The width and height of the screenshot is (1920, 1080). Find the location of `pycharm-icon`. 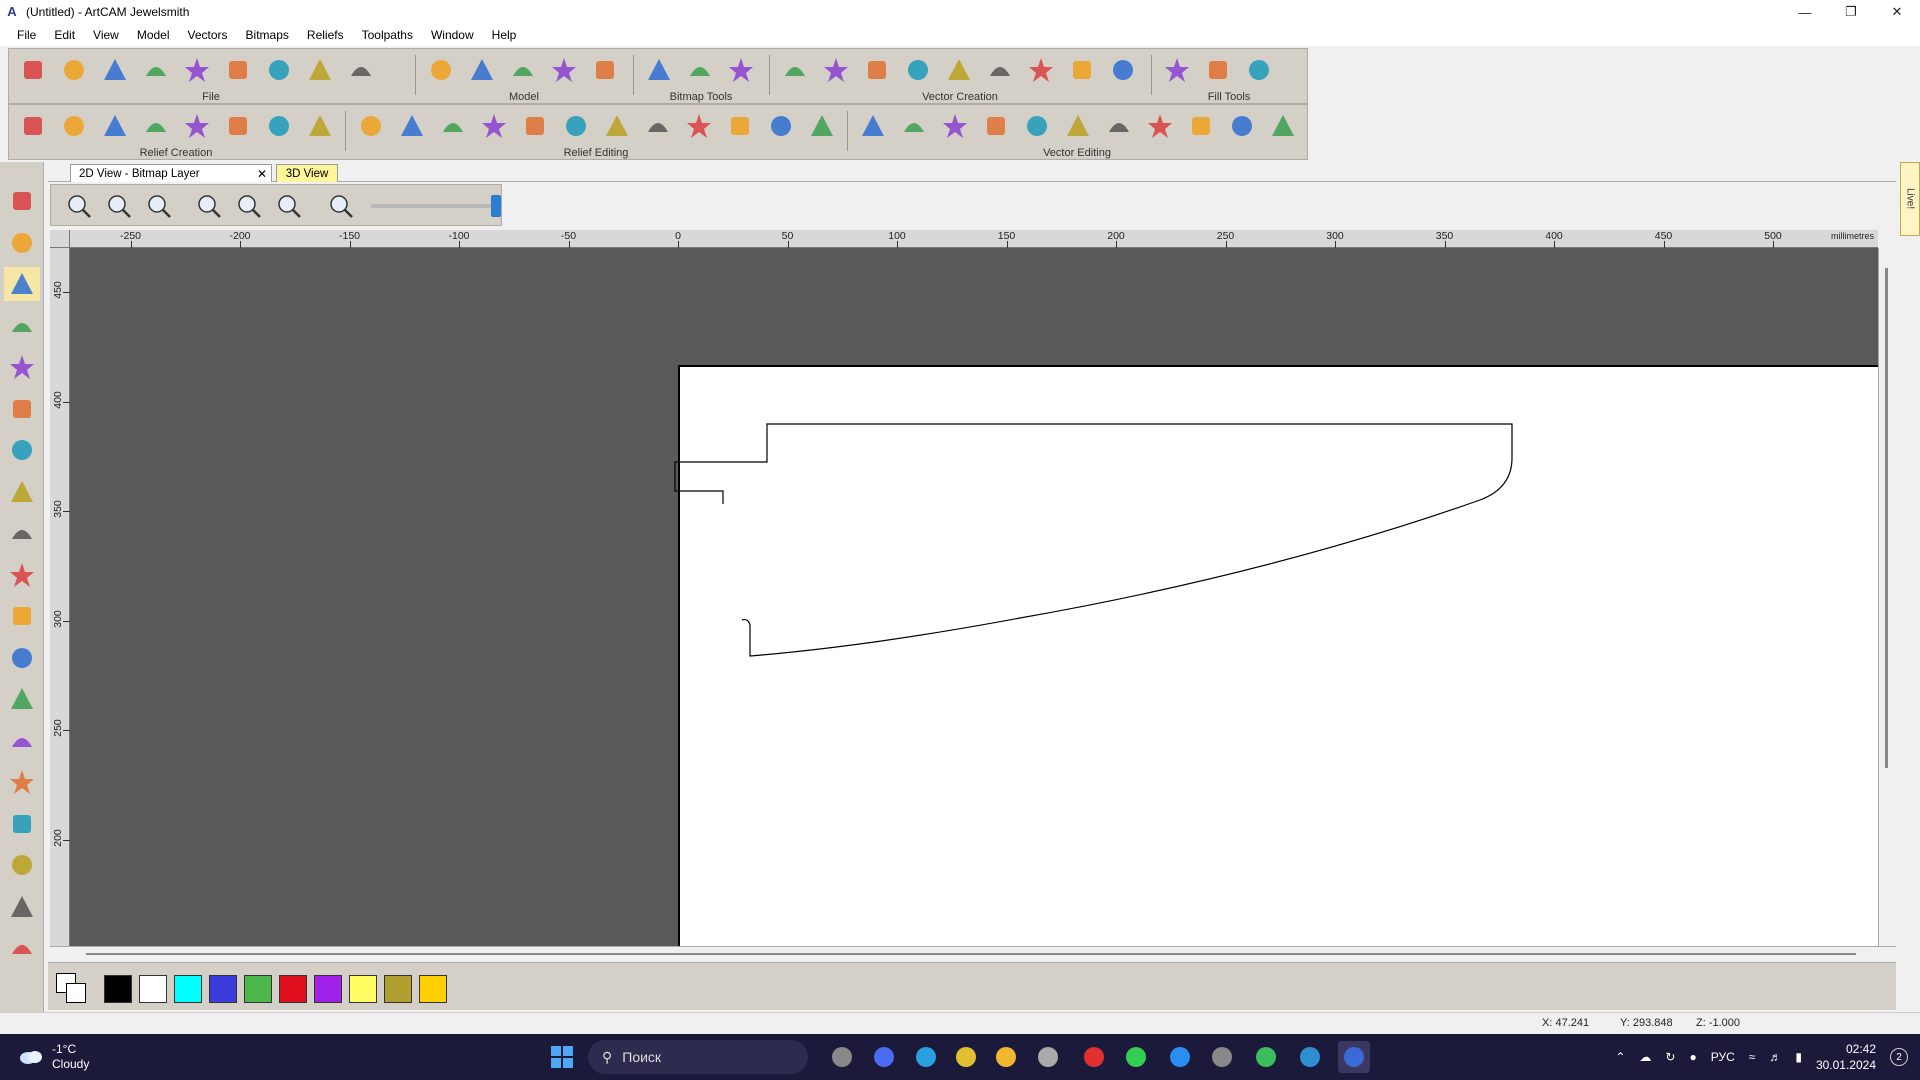

pycharm-icon is located at coordinates (1136, 1057).